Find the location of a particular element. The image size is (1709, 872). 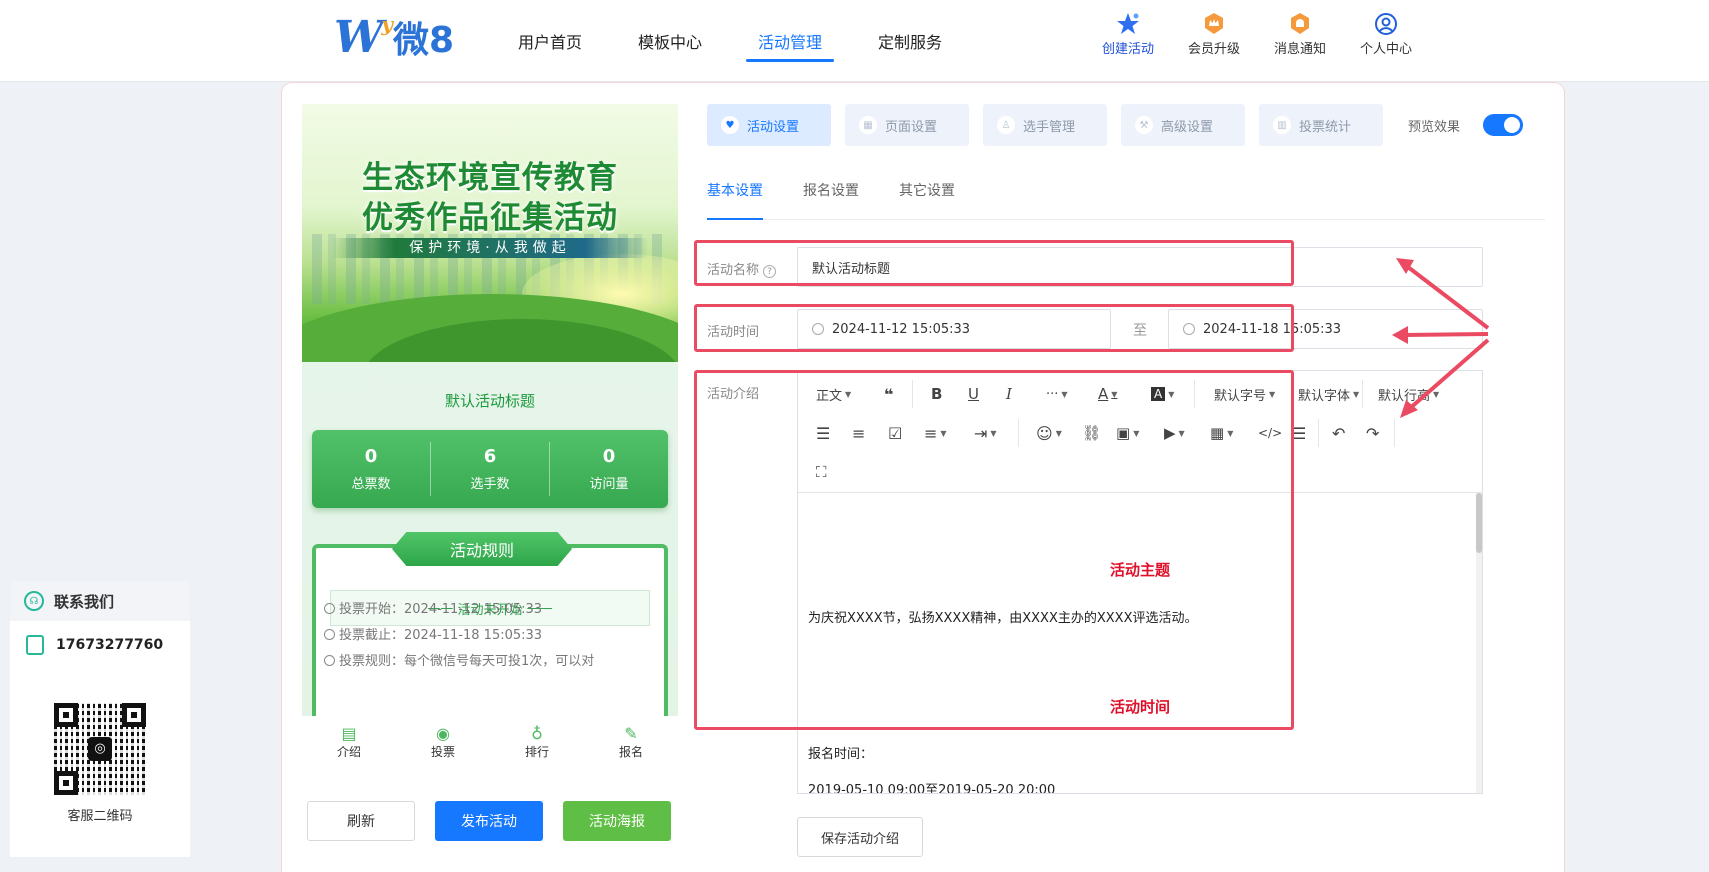

logo: Wy 微8 is located at coordinates (394, 37).